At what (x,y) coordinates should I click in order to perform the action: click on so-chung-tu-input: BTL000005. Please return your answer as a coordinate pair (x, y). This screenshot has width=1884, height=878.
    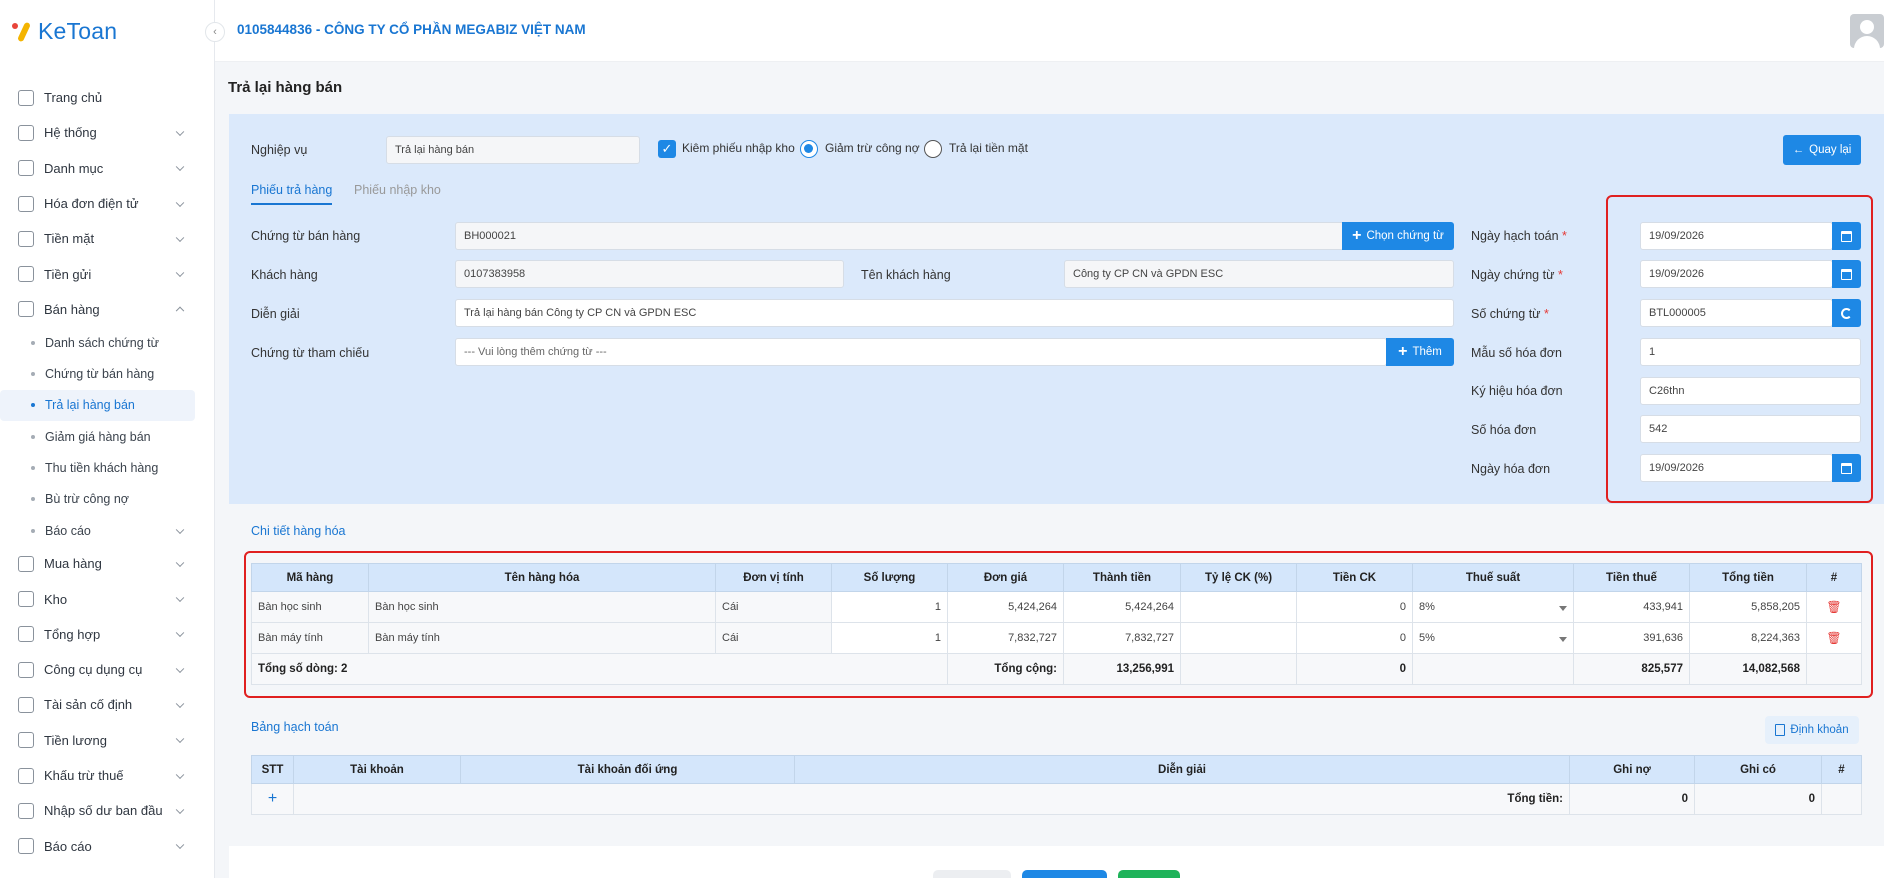
    Looking at the image, I should click on (1736, 313).